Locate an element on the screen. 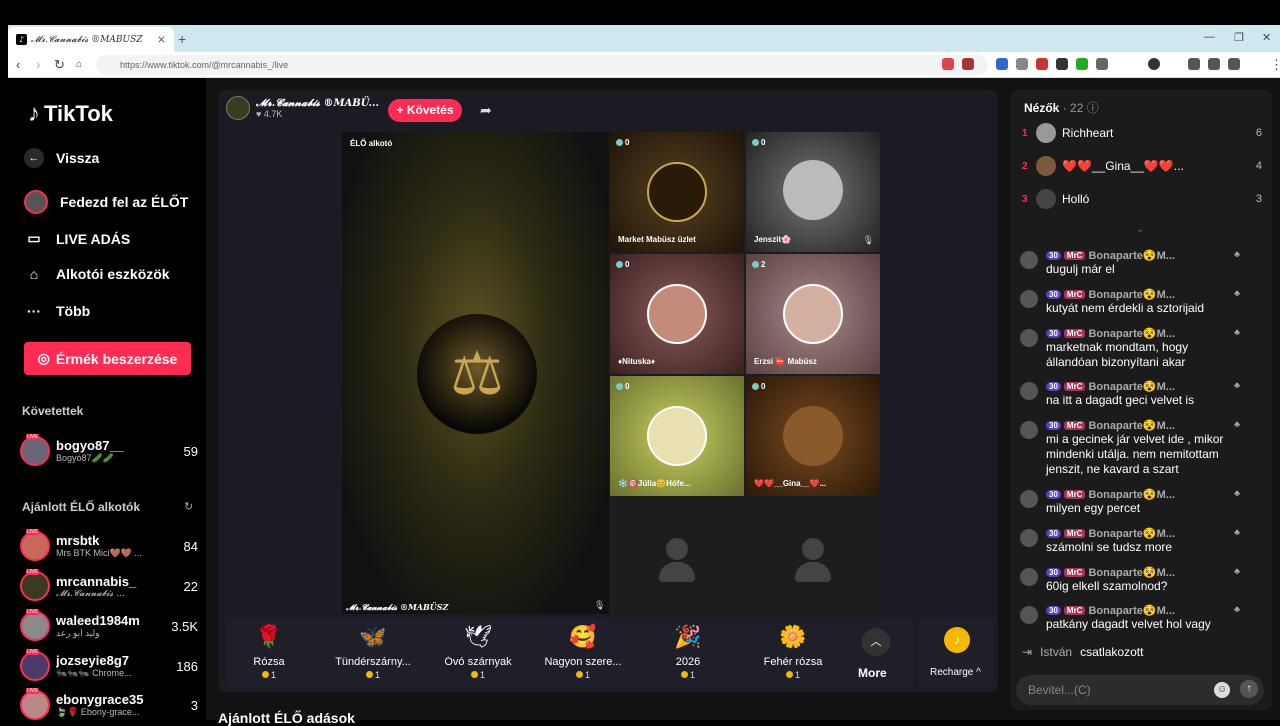 This screenshot has height=726, width=1280. sidebar-icon is located at coordinates (1194, 64).